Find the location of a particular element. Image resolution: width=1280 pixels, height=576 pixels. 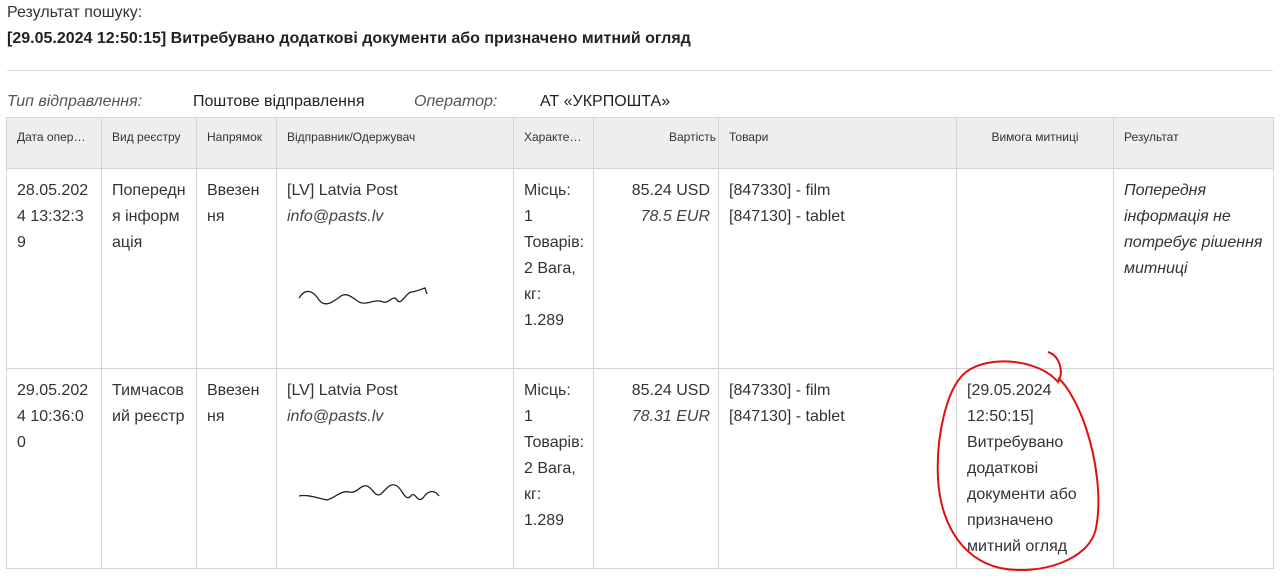

cell-date: 28.05.2024 13:32:39 is located at coordinates (54, 268).